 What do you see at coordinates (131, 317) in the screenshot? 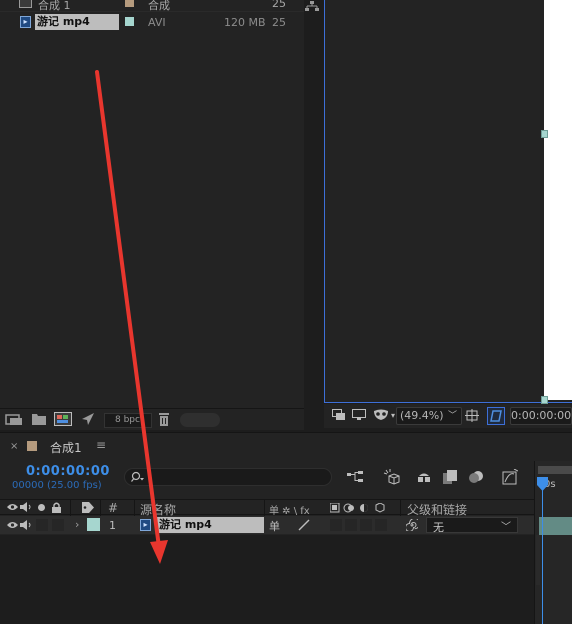
I see `annotation-arrow` at bounding box center [131, 317].